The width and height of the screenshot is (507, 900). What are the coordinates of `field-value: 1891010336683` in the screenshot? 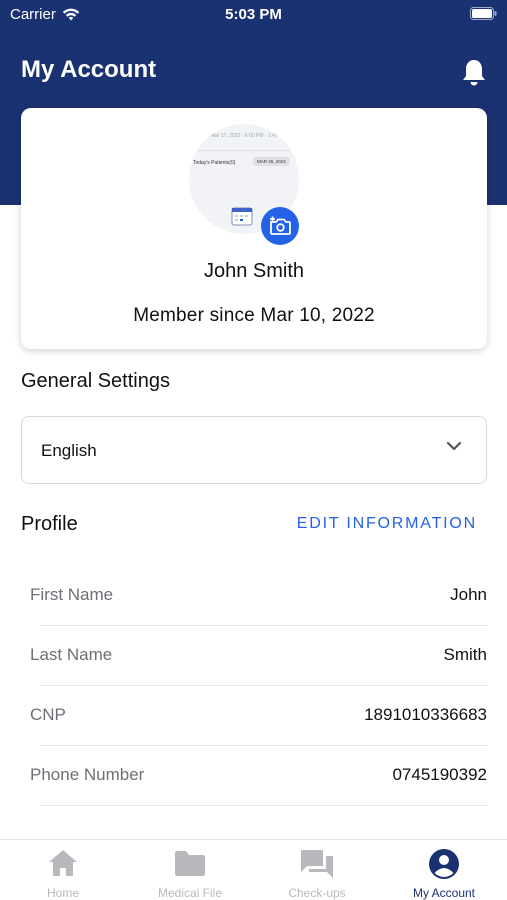 It's located at (425, 714).